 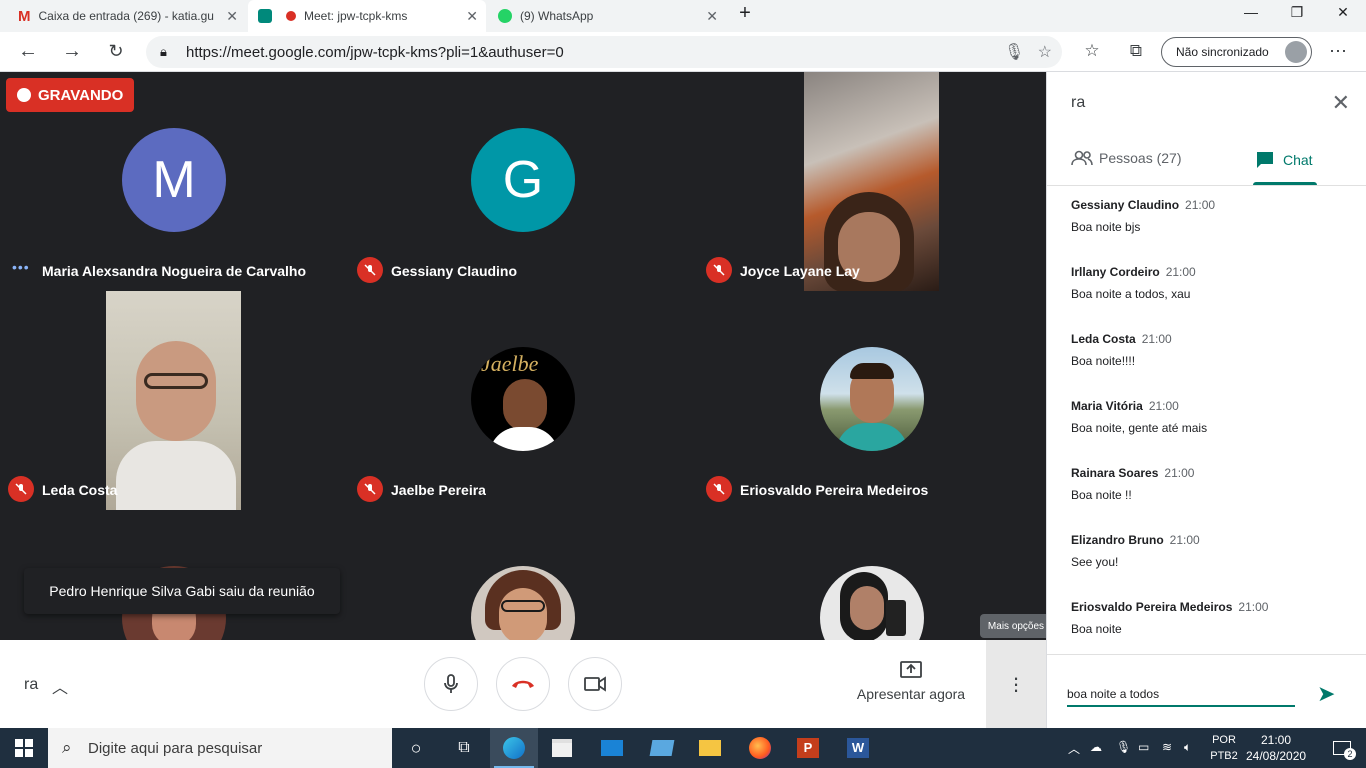 I want to click on system-clock: 21:00 24/08/2020, so click(x=1276, y=748).